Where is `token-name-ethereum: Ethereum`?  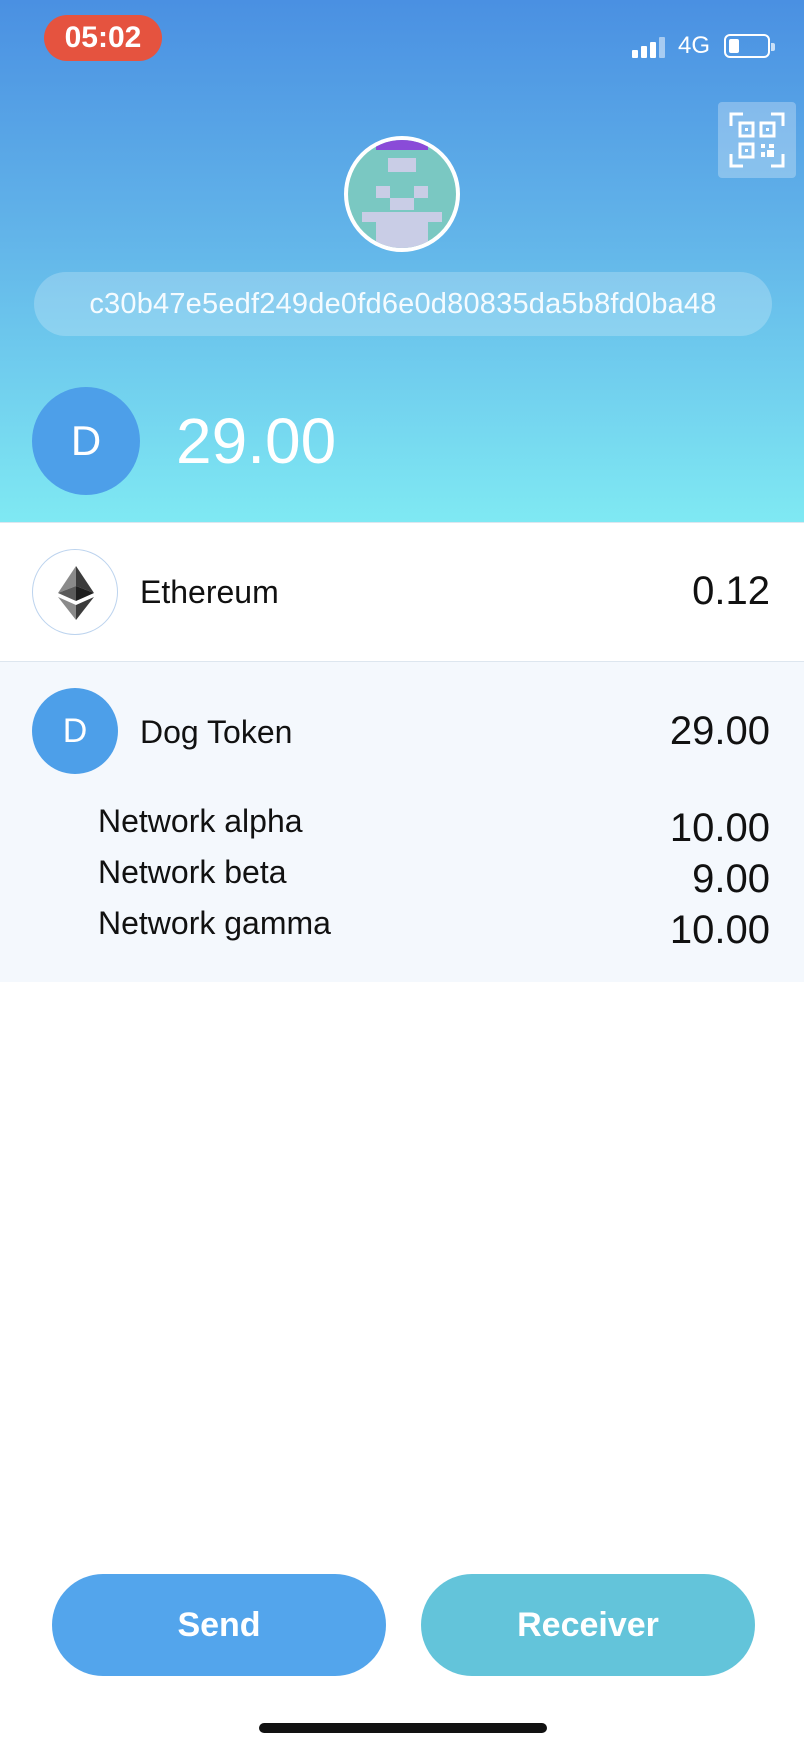
token-name-ethereum: Ethereum is located at coordinates (209, 592).